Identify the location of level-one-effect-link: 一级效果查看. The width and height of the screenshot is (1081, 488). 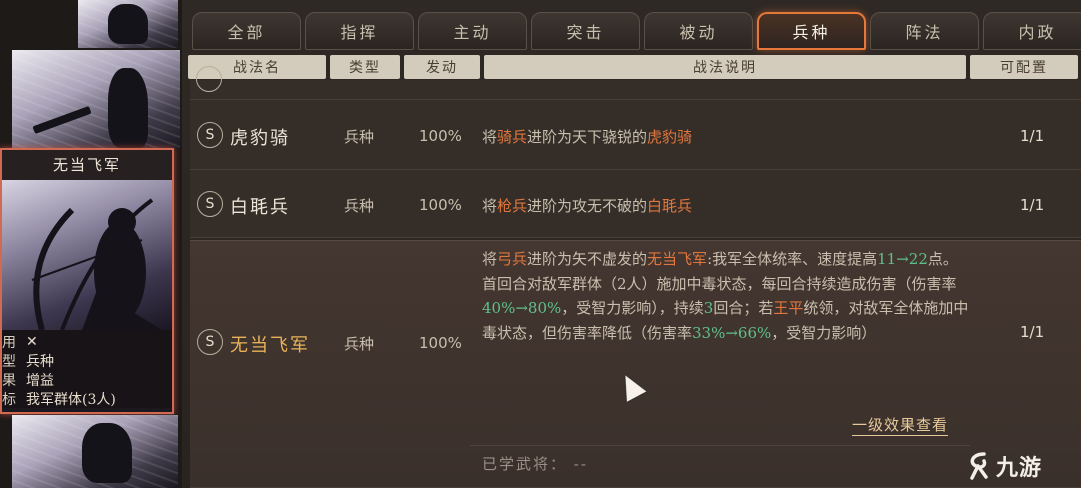
(900, 425).